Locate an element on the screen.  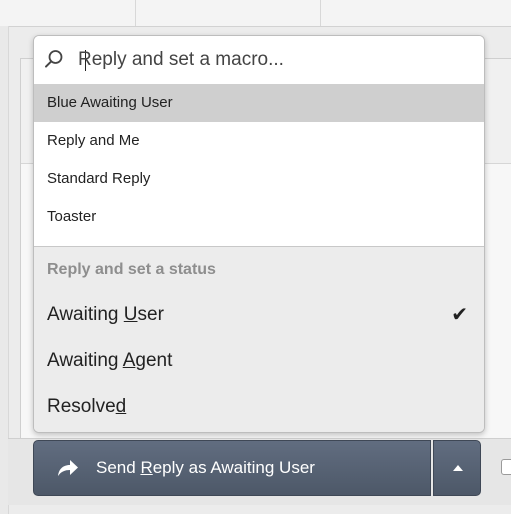
top-toolbar is located at coordinates (255, 13).